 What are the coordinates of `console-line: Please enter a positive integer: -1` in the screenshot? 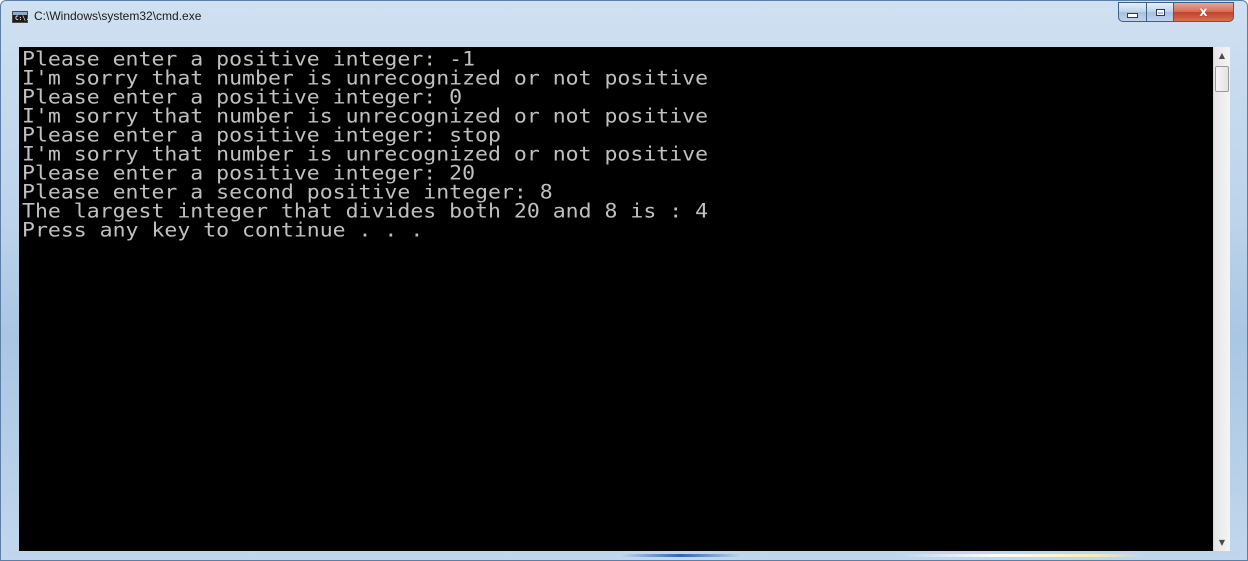 It's located at (249, 60).